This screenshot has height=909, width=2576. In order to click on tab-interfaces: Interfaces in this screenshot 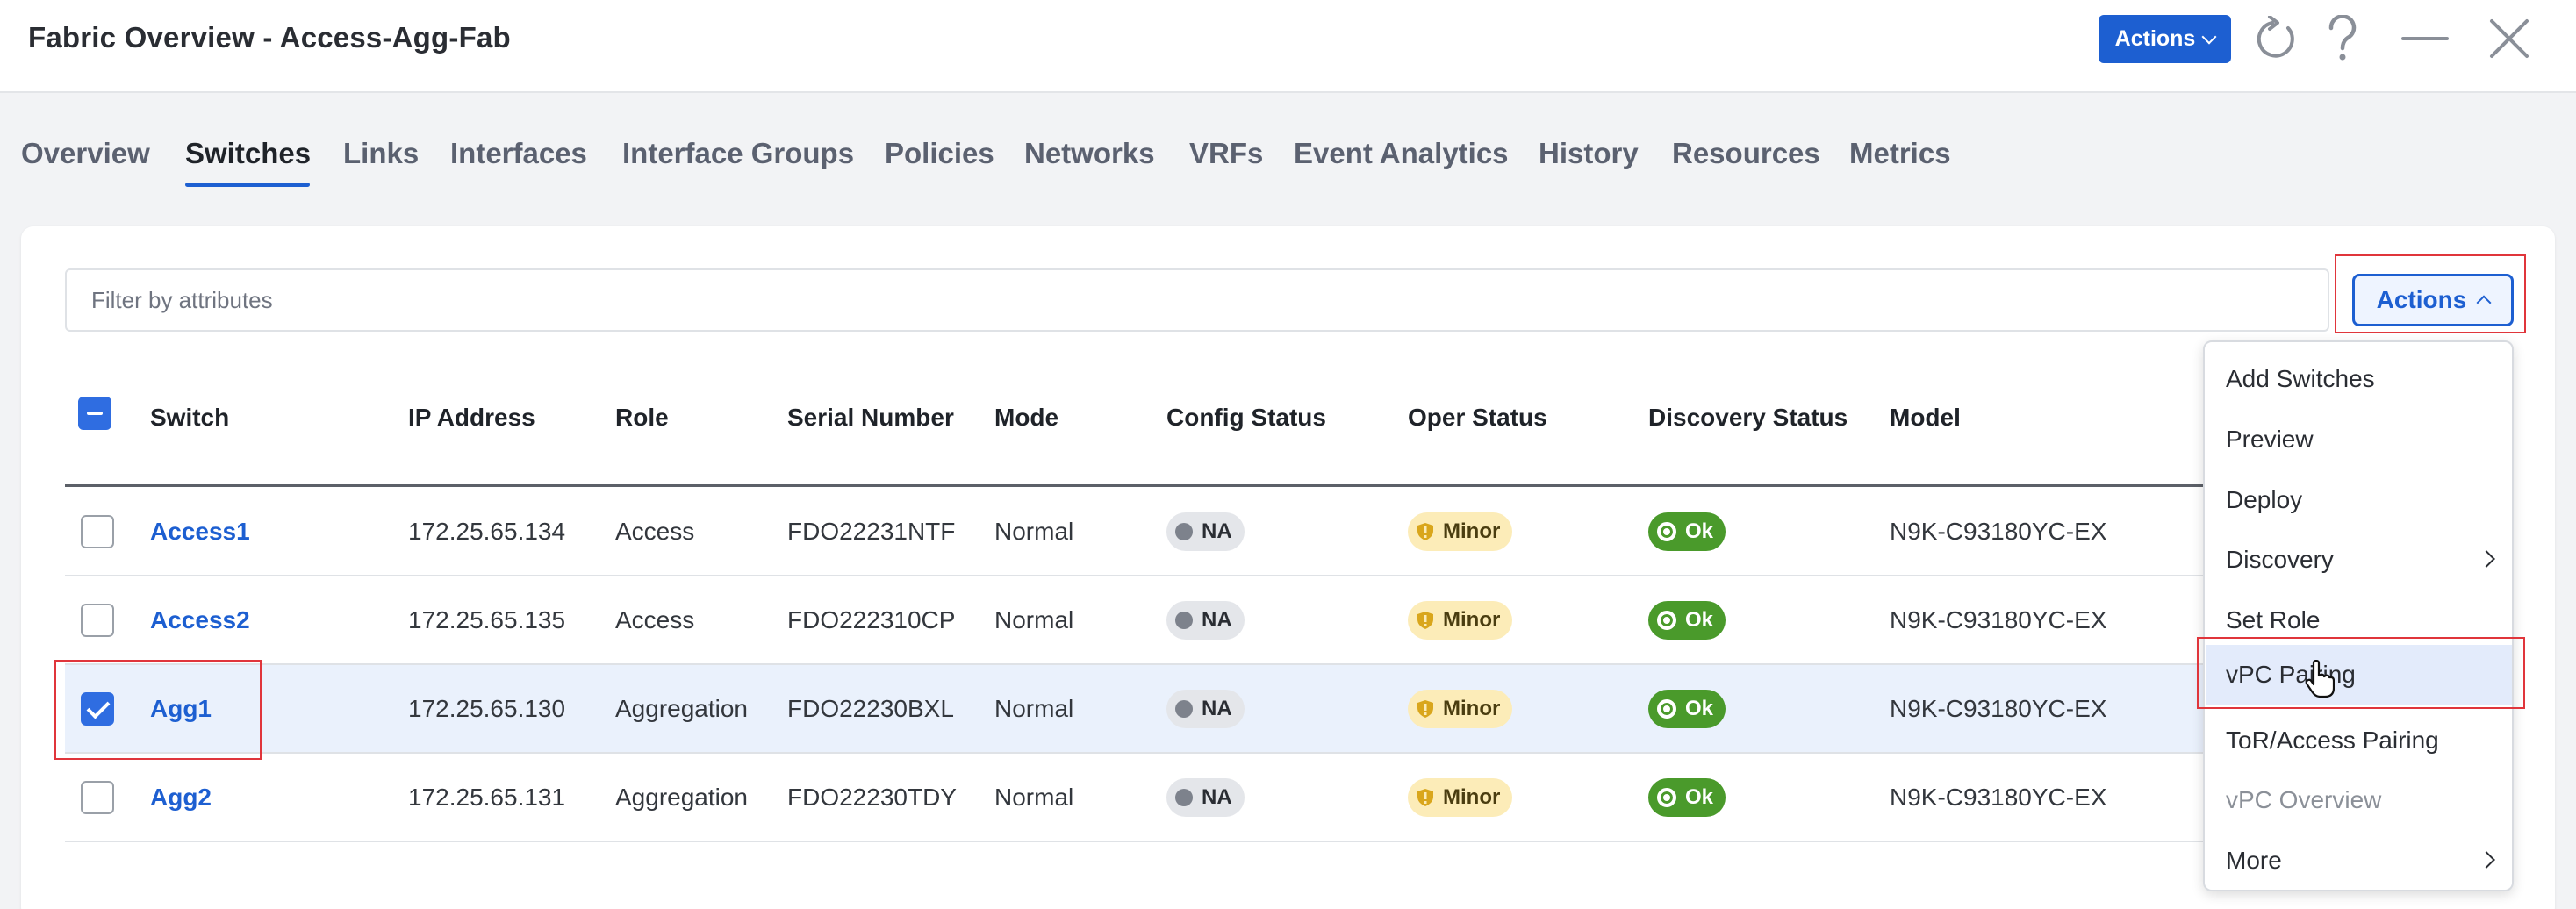, I will do `click(519, 154)`.